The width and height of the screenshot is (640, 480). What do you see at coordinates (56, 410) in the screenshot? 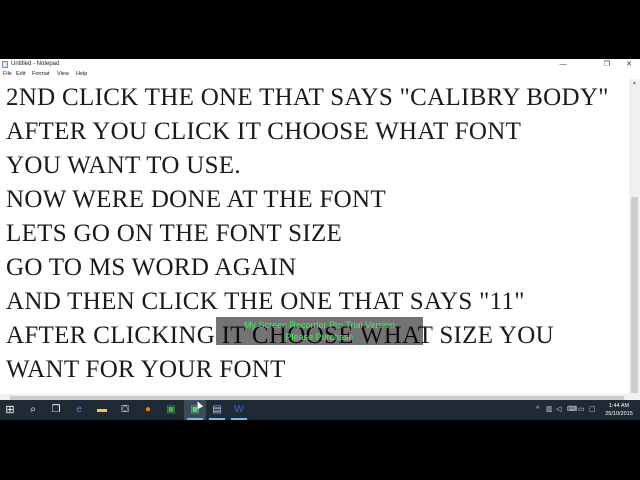
I see `task-view-icon: ❐` at bounding box center [56, 410].